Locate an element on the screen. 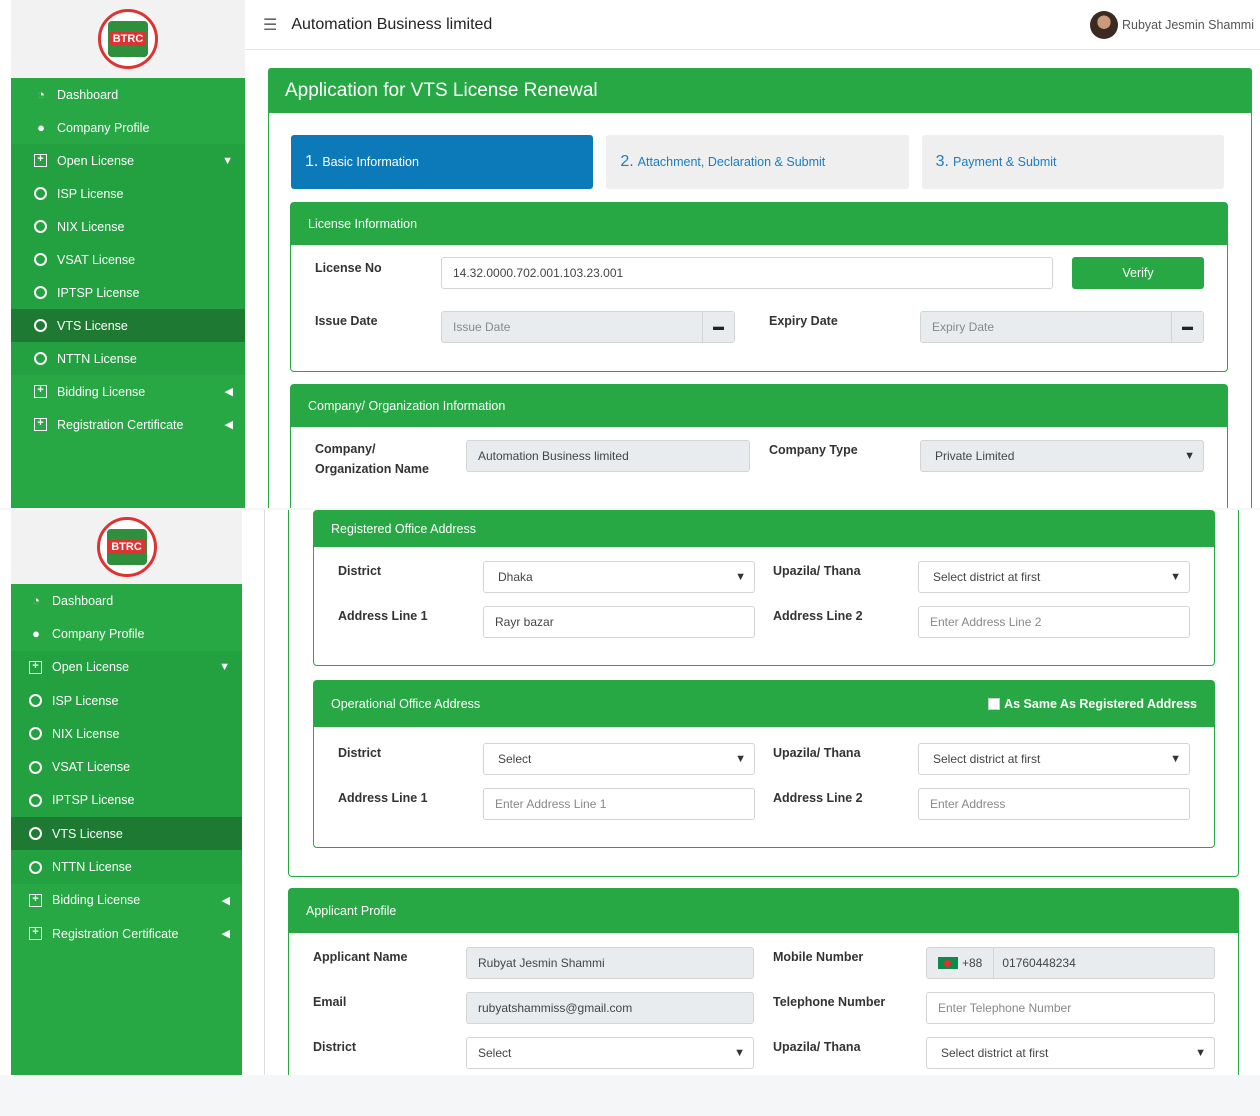 The image size is (1260, 1116). applicant-district-select: Select ▼ is located at coordinates (610, 1053).